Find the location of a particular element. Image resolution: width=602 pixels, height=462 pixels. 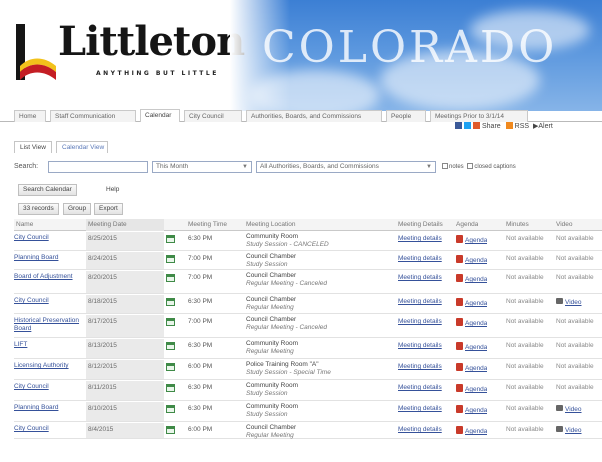

meeting-date: 8/20/2015 is located at coordinates (102, 277).